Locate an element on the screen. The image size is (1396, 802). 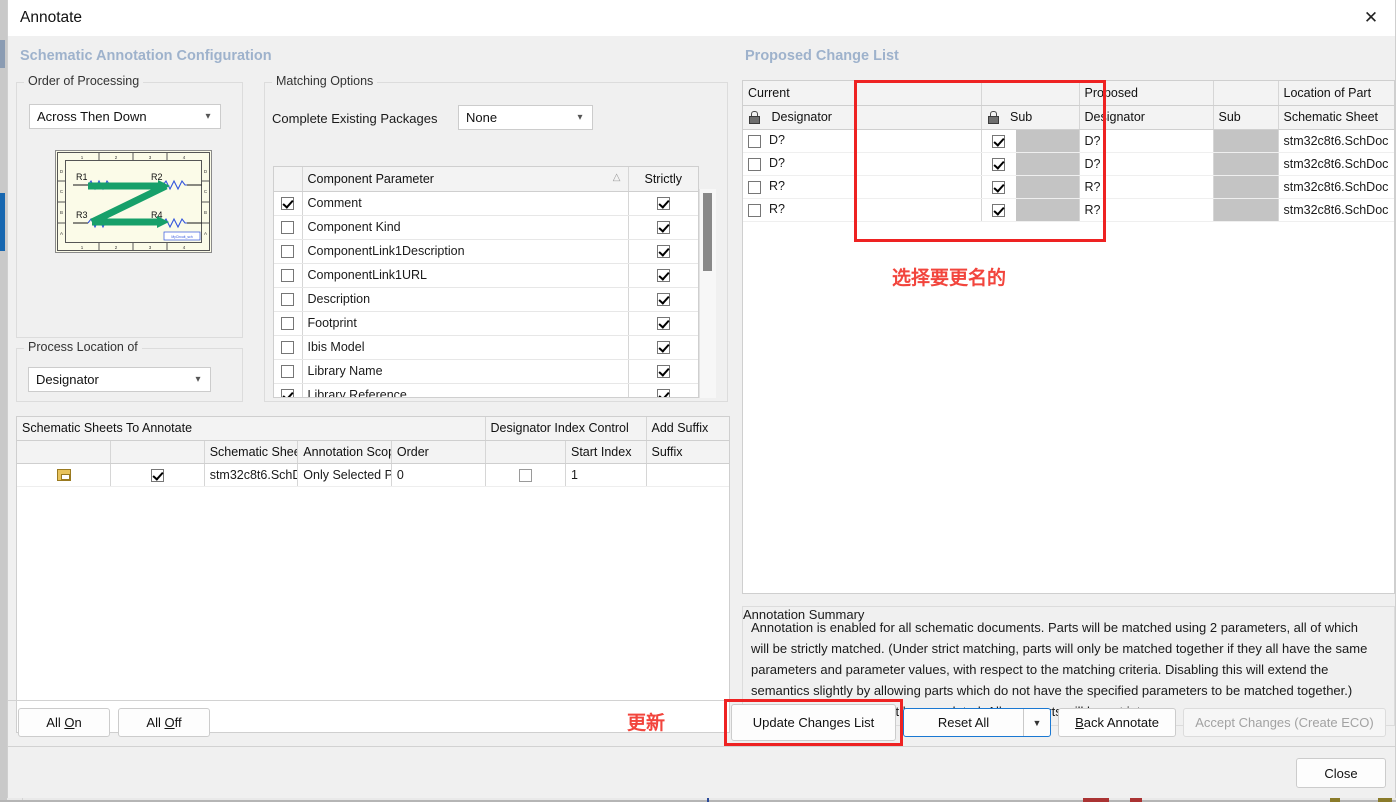
table-row: Footprint is located at coordinates (486, 323).